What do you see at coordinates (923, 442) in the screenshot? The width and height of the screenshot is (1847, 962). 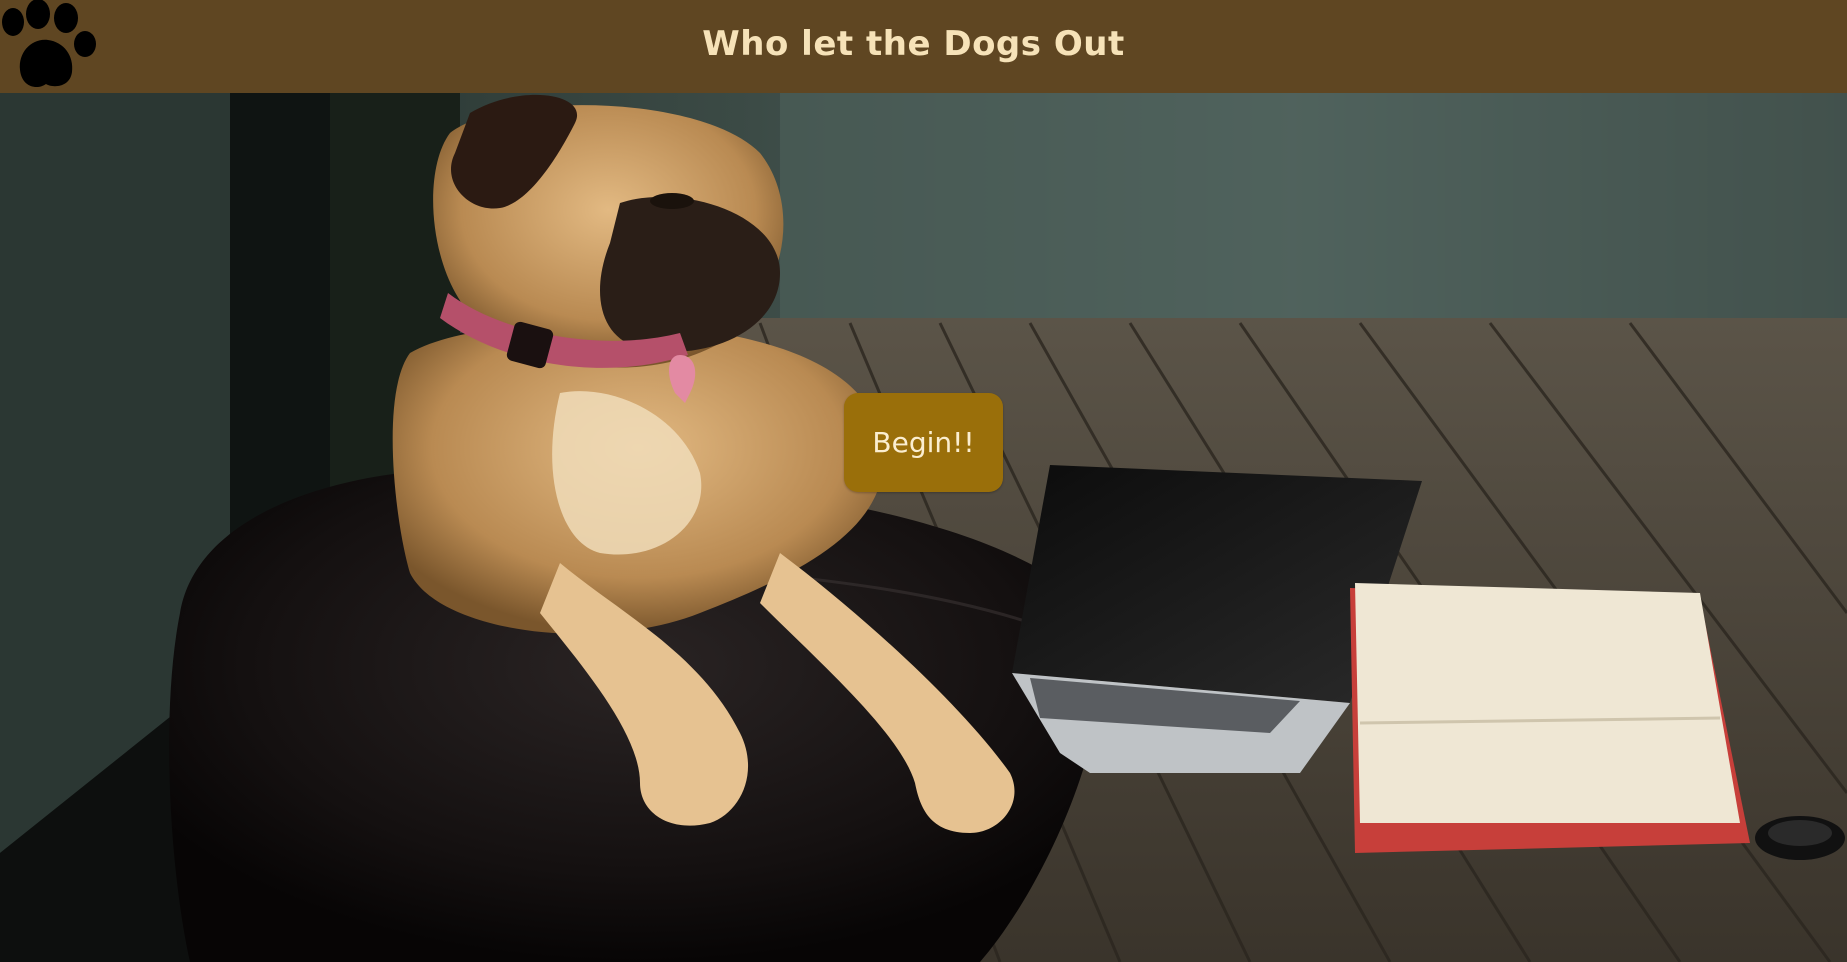 I see `begin-button: Begin!!` at bounding box center [923, 442].